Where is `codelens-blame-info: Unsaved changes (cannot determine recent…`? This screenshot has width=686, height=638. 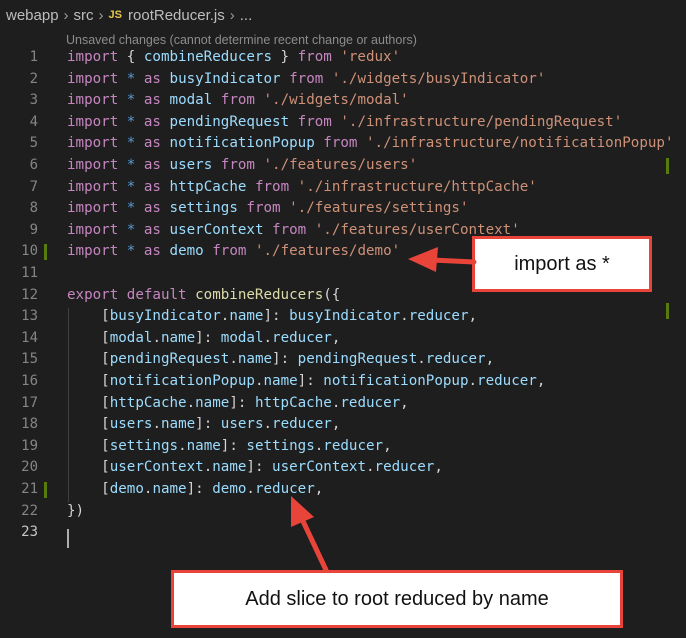 codelens-blame-info: Unsaved changes (cannot determine recent… is located at coordinates (241, 40).